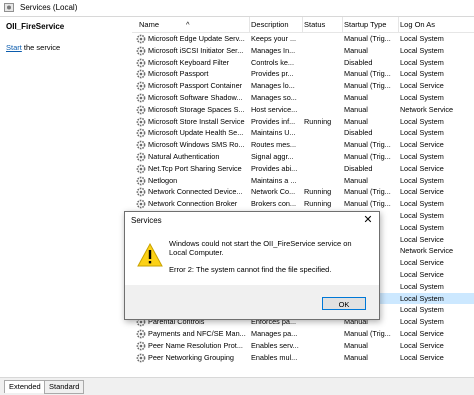 The image size is (474, 395). What do you see at coordinates (427, 109) in the screenshot?
I see `logon-cell: Network Service` at bounding box center [427, 109].